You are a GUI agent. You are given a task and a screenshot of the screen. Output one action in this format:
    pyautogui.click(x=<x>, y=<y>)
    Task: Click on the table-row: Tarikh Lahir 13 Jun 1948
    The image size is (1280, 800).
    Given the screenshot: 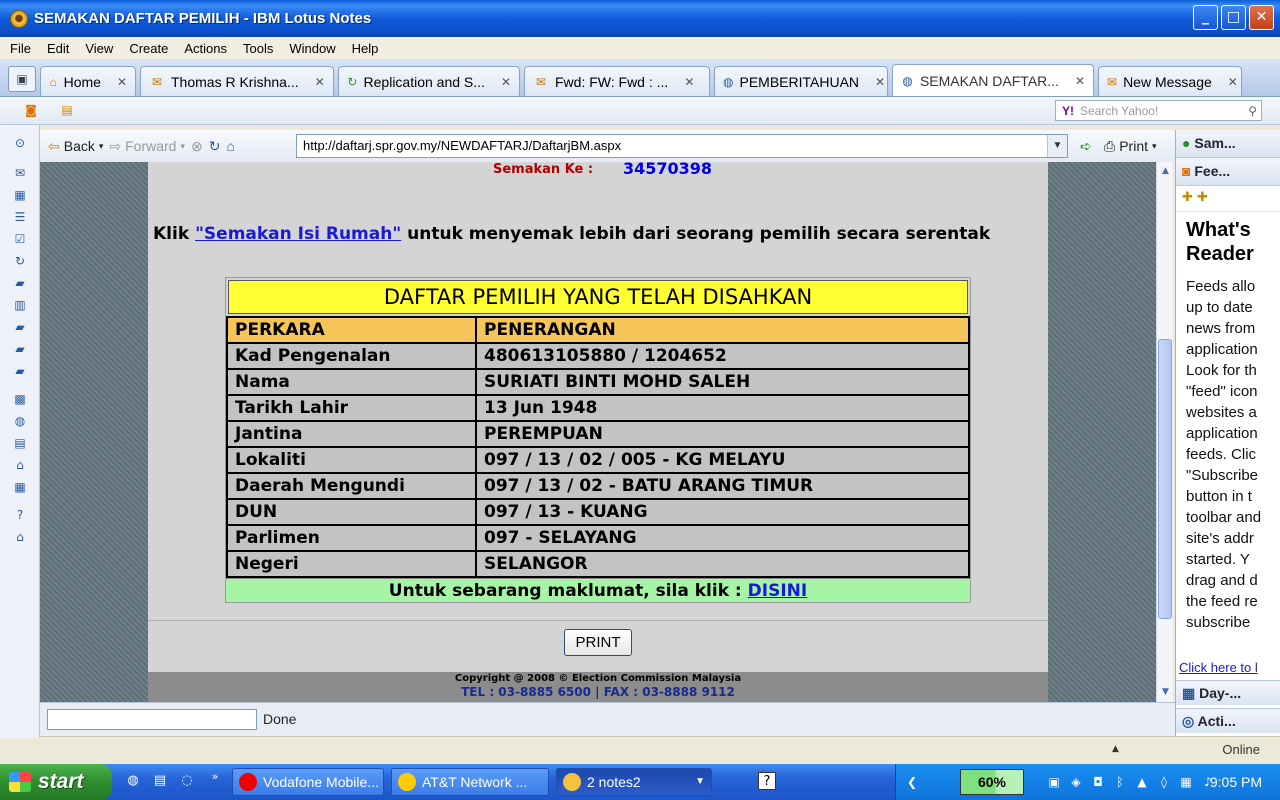 What is the action you would take?
    pyautogui.click(x=598, y=408)
    